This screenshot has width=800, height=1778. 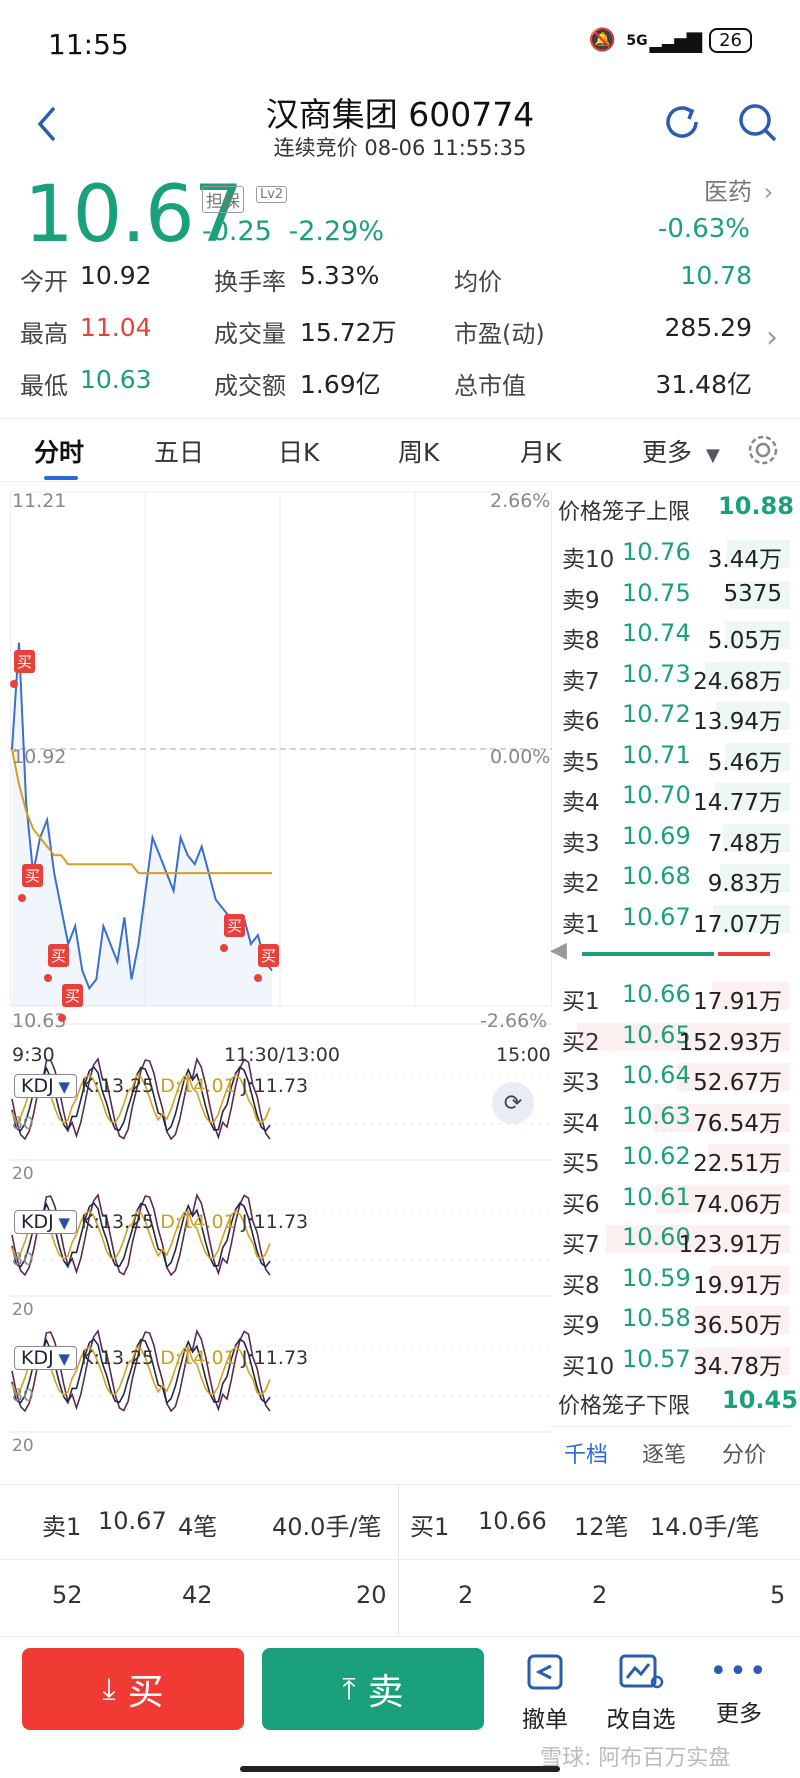 What do you see at coordinates (670, 1118) in the screenshot?
I see `bid-row: 买4 10.63 76.54万` at bounding box center [670, 1118].